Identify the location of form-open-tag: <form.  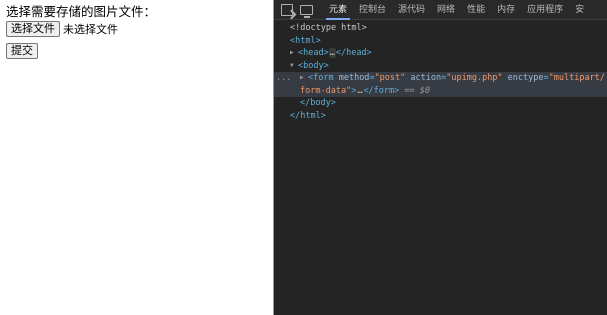
(321, 78).